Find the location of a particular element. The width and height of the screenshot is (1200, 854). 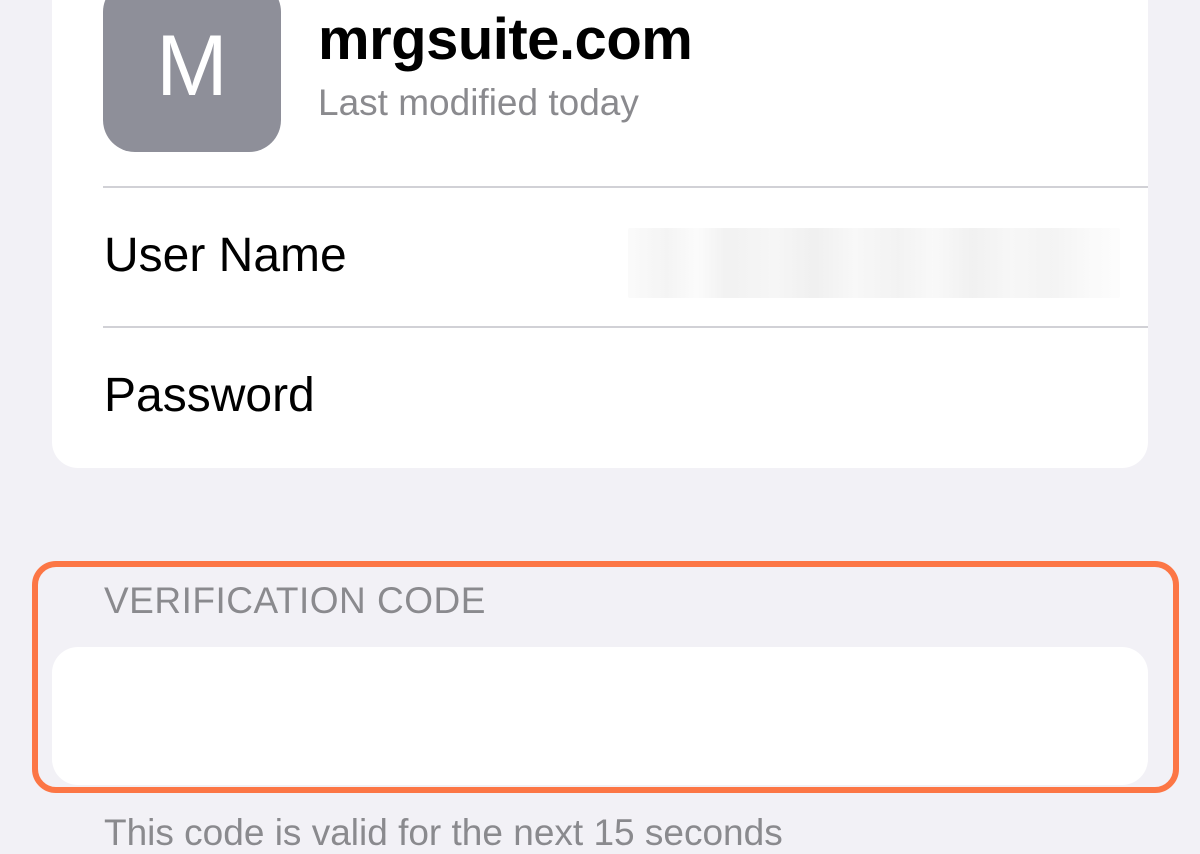

password-label: Password is located at coordinates (209, 395).